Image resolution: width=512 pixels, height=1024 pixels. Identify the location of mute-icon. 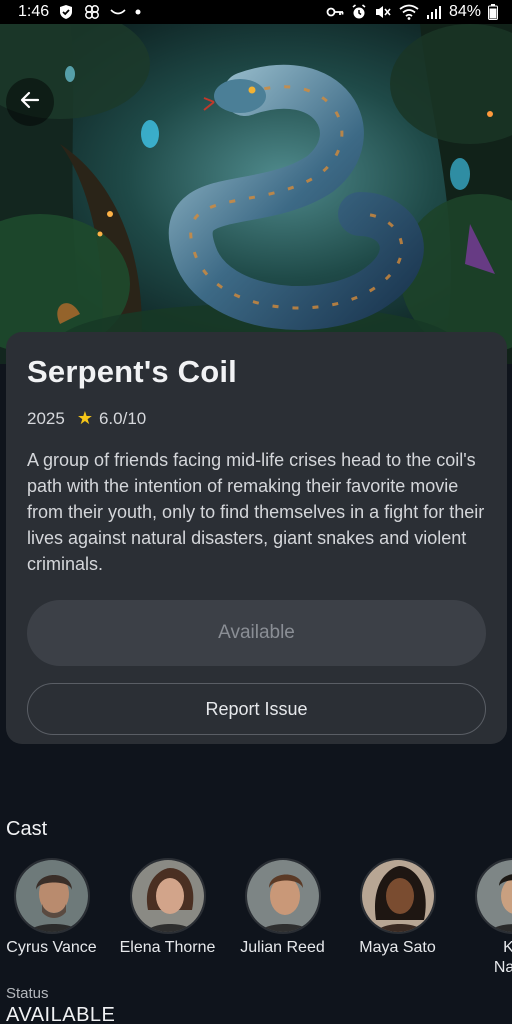
(383, 12).